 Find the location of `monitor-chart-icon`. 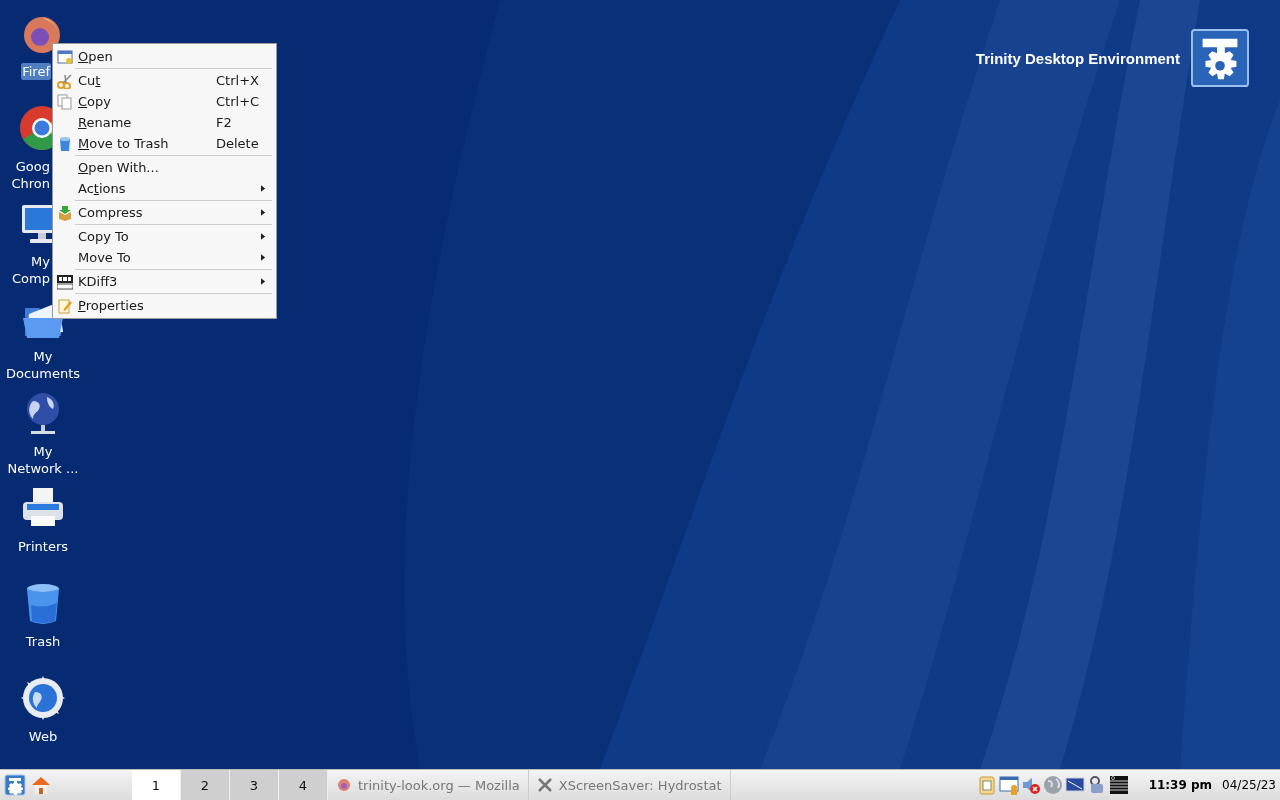

monitor-chart-icon is located at coordinates (1074, 785).